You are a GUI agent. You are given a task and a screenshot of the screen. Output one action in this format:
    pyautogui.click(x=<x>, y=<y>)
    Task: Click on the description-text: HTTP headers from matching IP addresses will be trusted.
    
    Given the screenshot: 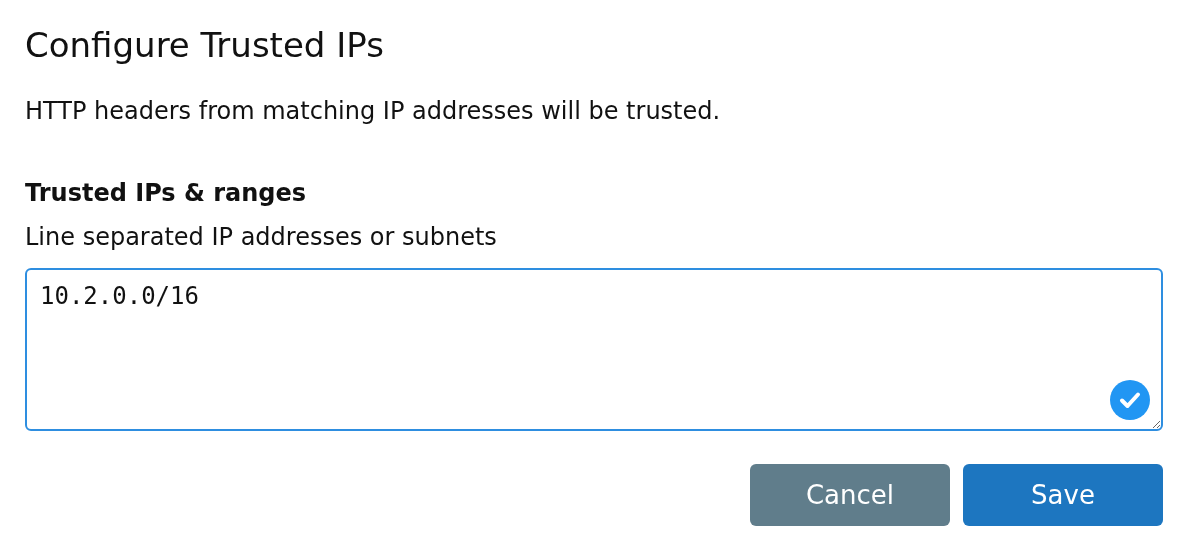 What is the action you would take?
    pyautogui.click(x=373, y=111)
    